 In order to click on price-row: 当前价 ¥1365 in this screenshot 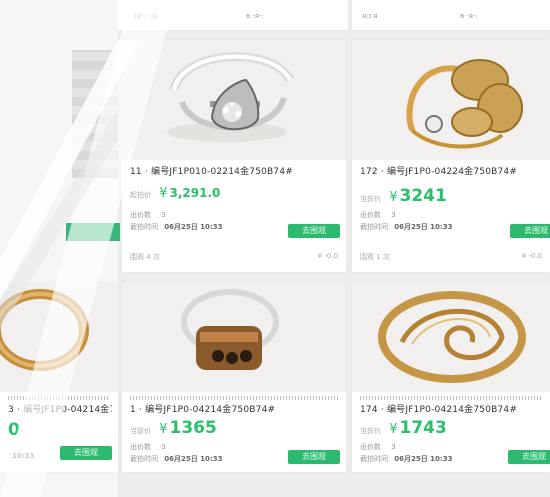, I will do `click(173, 428)`.